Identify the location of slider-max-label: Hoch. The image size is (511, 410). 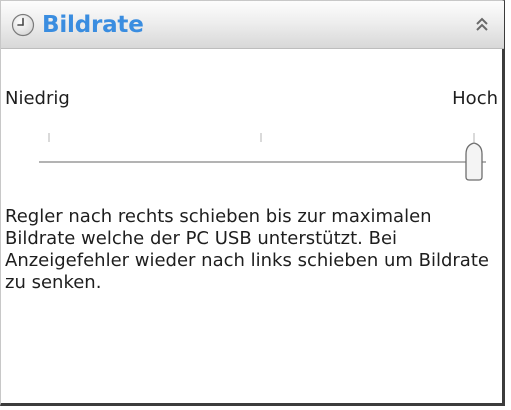
(475, 98).